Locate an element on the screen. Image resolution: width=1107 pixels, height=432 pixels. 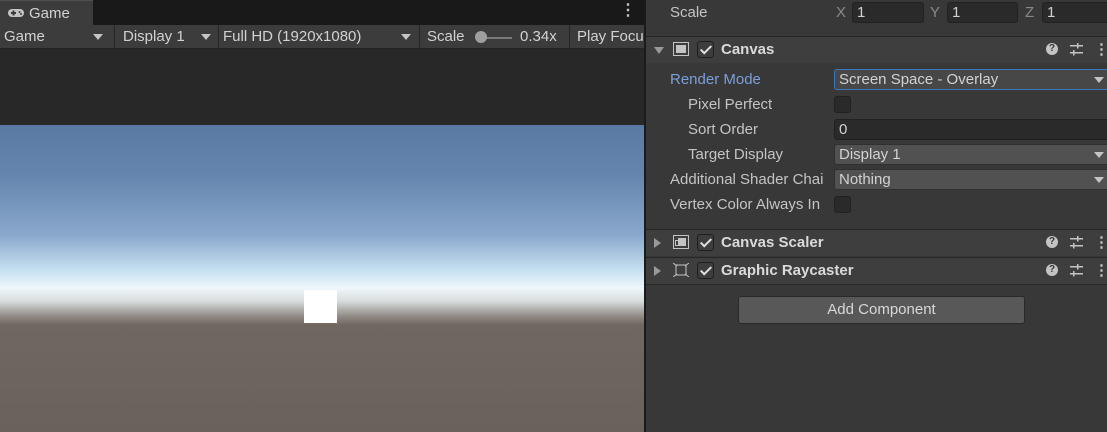
game-tab-bar: Game ⋮ is located at coordinates (322, 12).